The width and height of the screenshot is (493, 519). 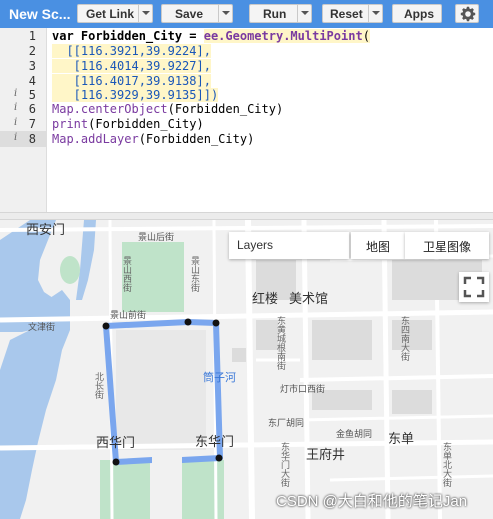 What do you see at coordinates (354, 435) in the screenshot?
I see `map-label: 金鱼胡同` at bounding box center [354, 435].